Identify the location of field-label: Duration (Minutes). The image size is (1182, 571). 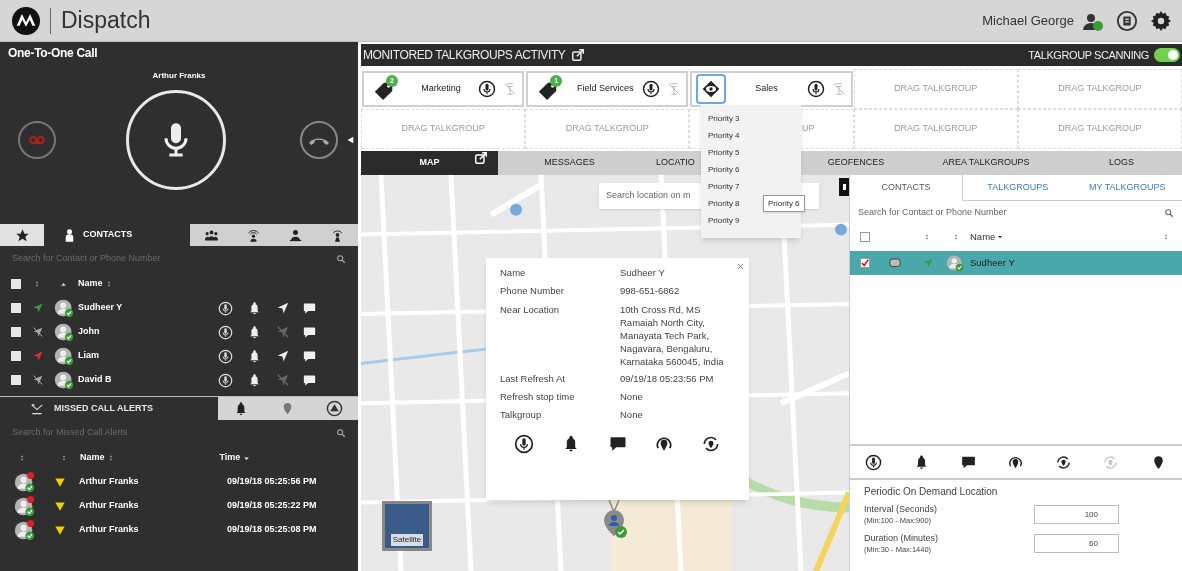
(902, 538).